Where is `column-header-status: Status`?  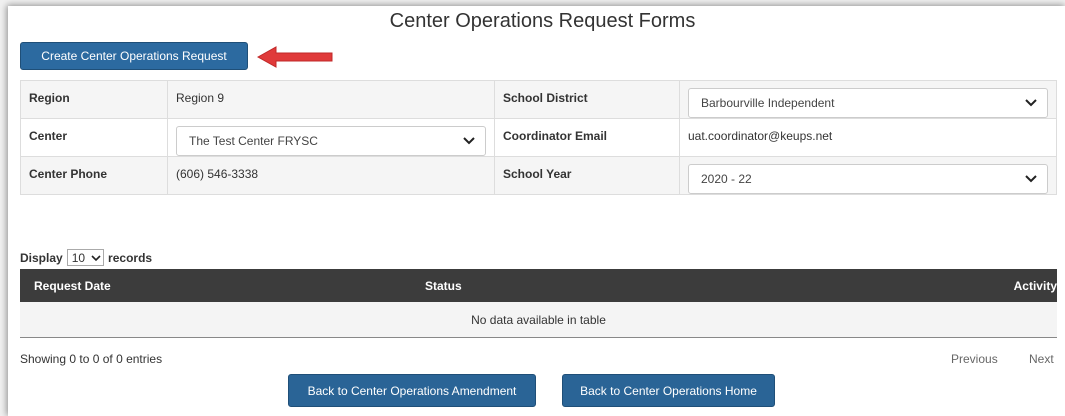
column-header-status: Status is located at coordinates (525, 285).